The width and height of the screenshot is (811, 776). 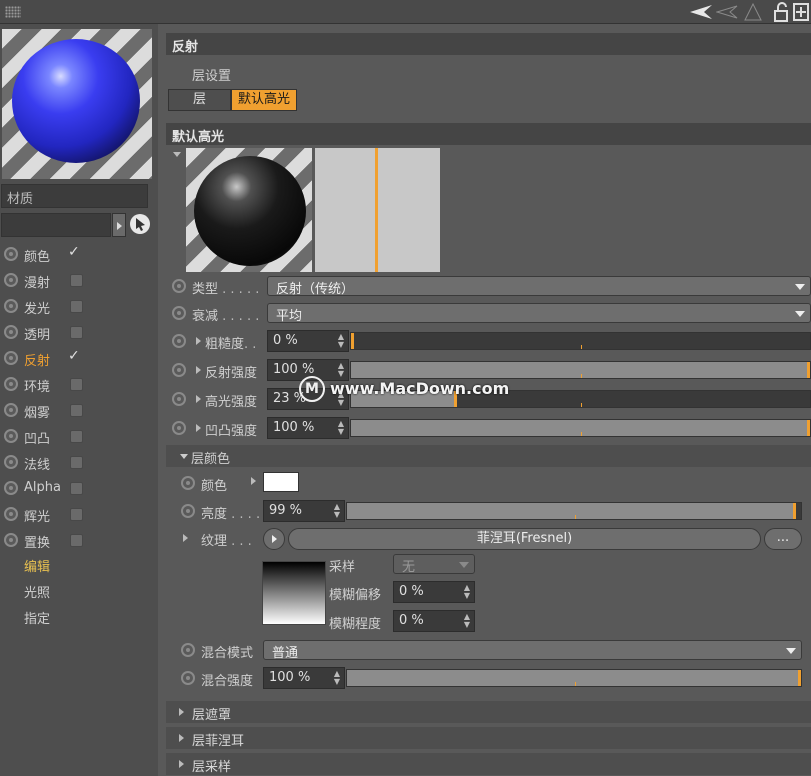 What do you see at coordinates (188, 650) in the screenshot?
I see `blend-mode-anim-radio` at bounding box center [188, 650].